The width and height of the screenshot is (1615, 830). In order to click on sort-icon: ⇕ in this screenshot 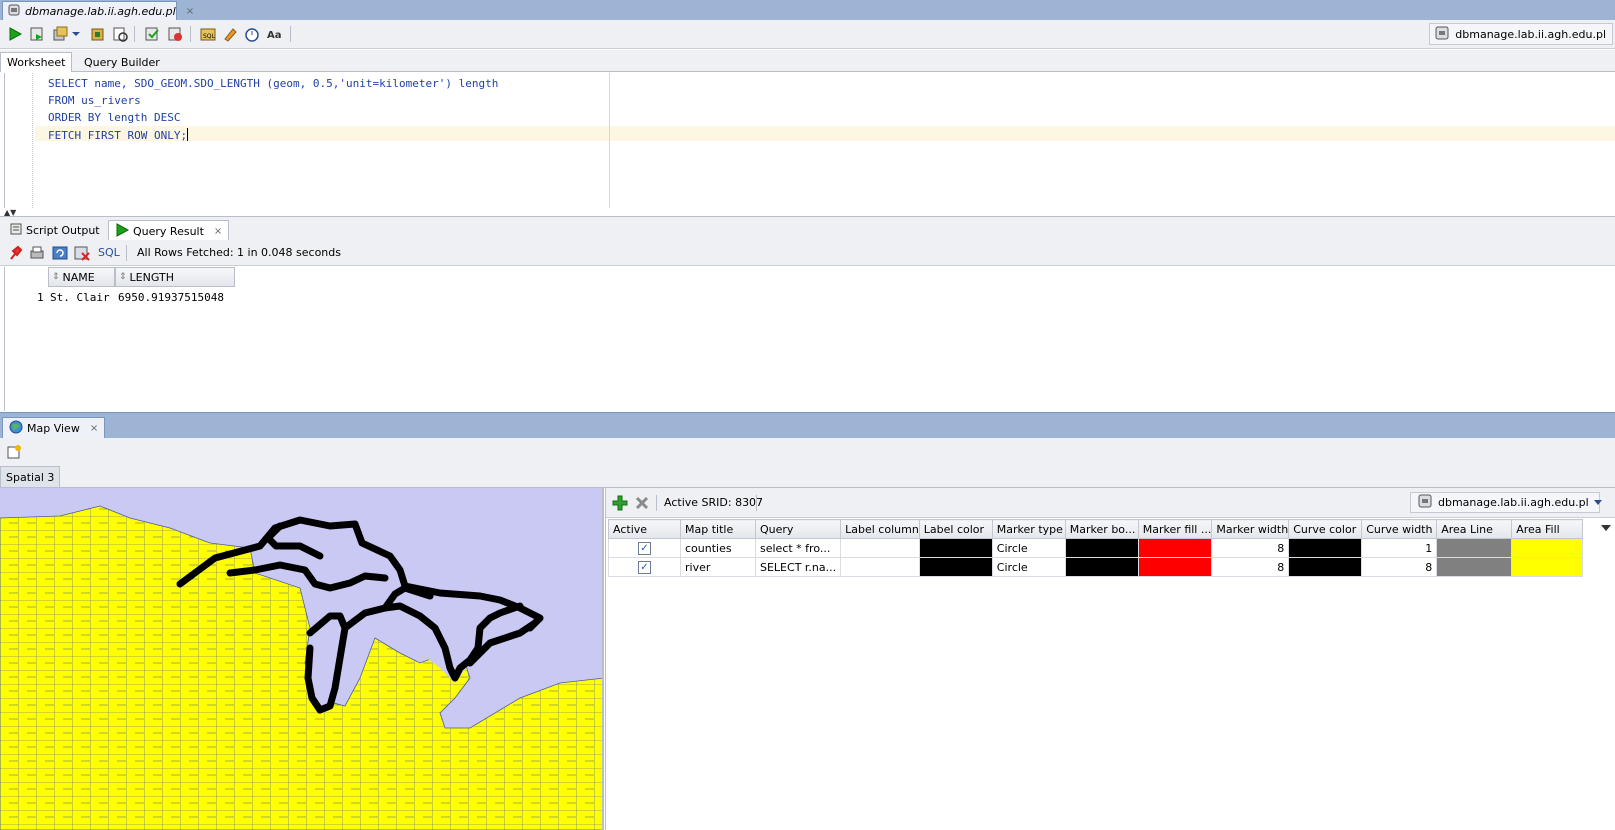, I will do `click(56, 277)`.